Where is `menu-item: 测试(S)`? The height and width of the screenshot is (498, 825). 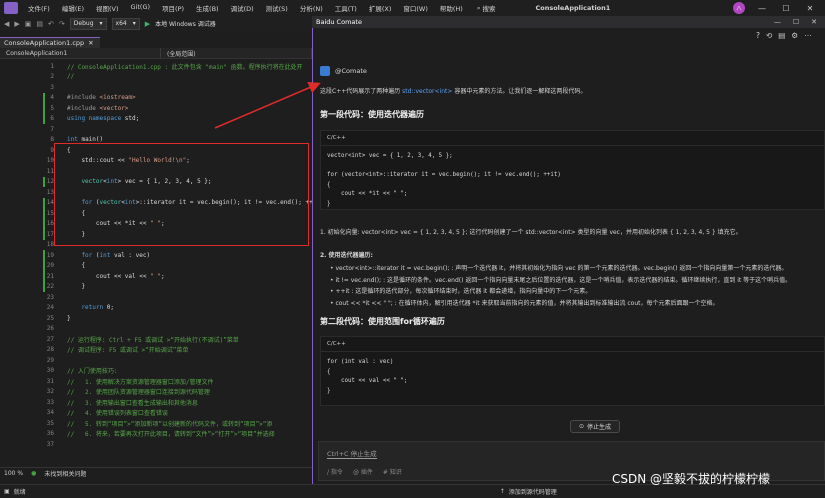 menu-item: 测试(S) is located at coordinates (277, 8).